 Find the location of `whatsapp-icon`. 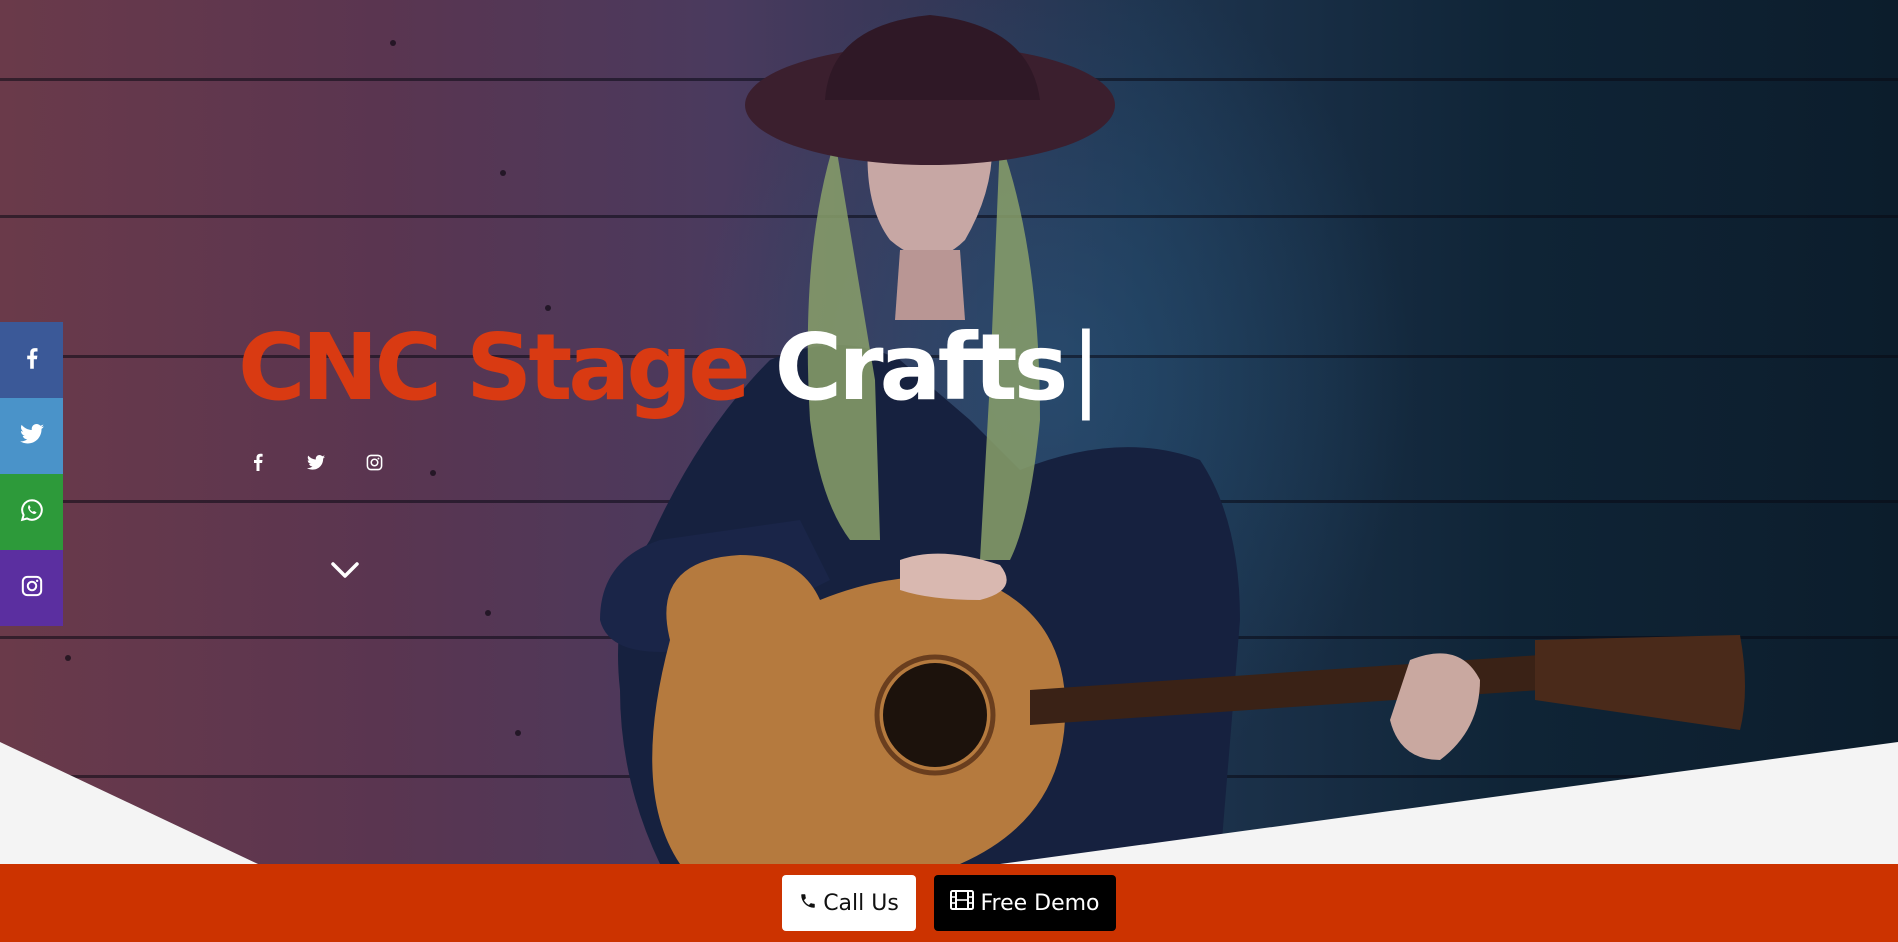

whatsapp-icon is located at coordinates (32, 512).